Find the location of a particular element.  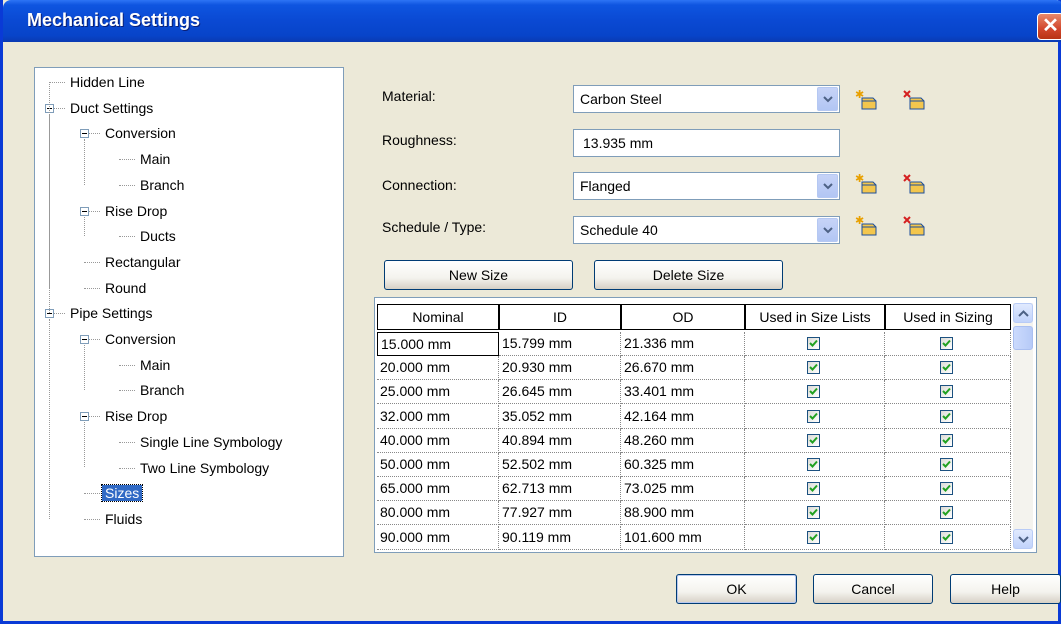

connection-dropdown-arrow is located at coordinates (827, 186).